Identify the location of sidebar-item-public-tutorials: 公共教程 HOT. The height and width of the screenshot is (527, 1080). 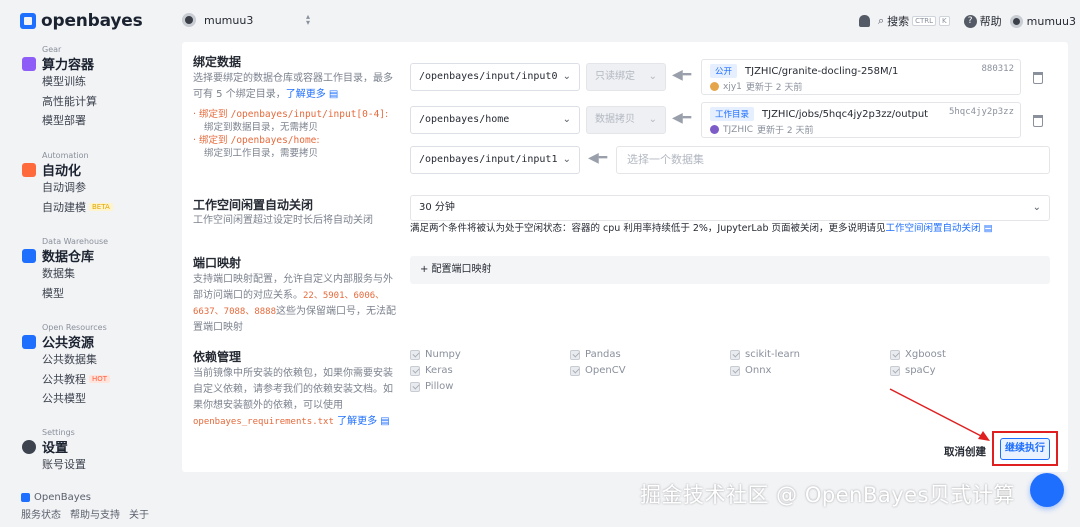
(76, 380).